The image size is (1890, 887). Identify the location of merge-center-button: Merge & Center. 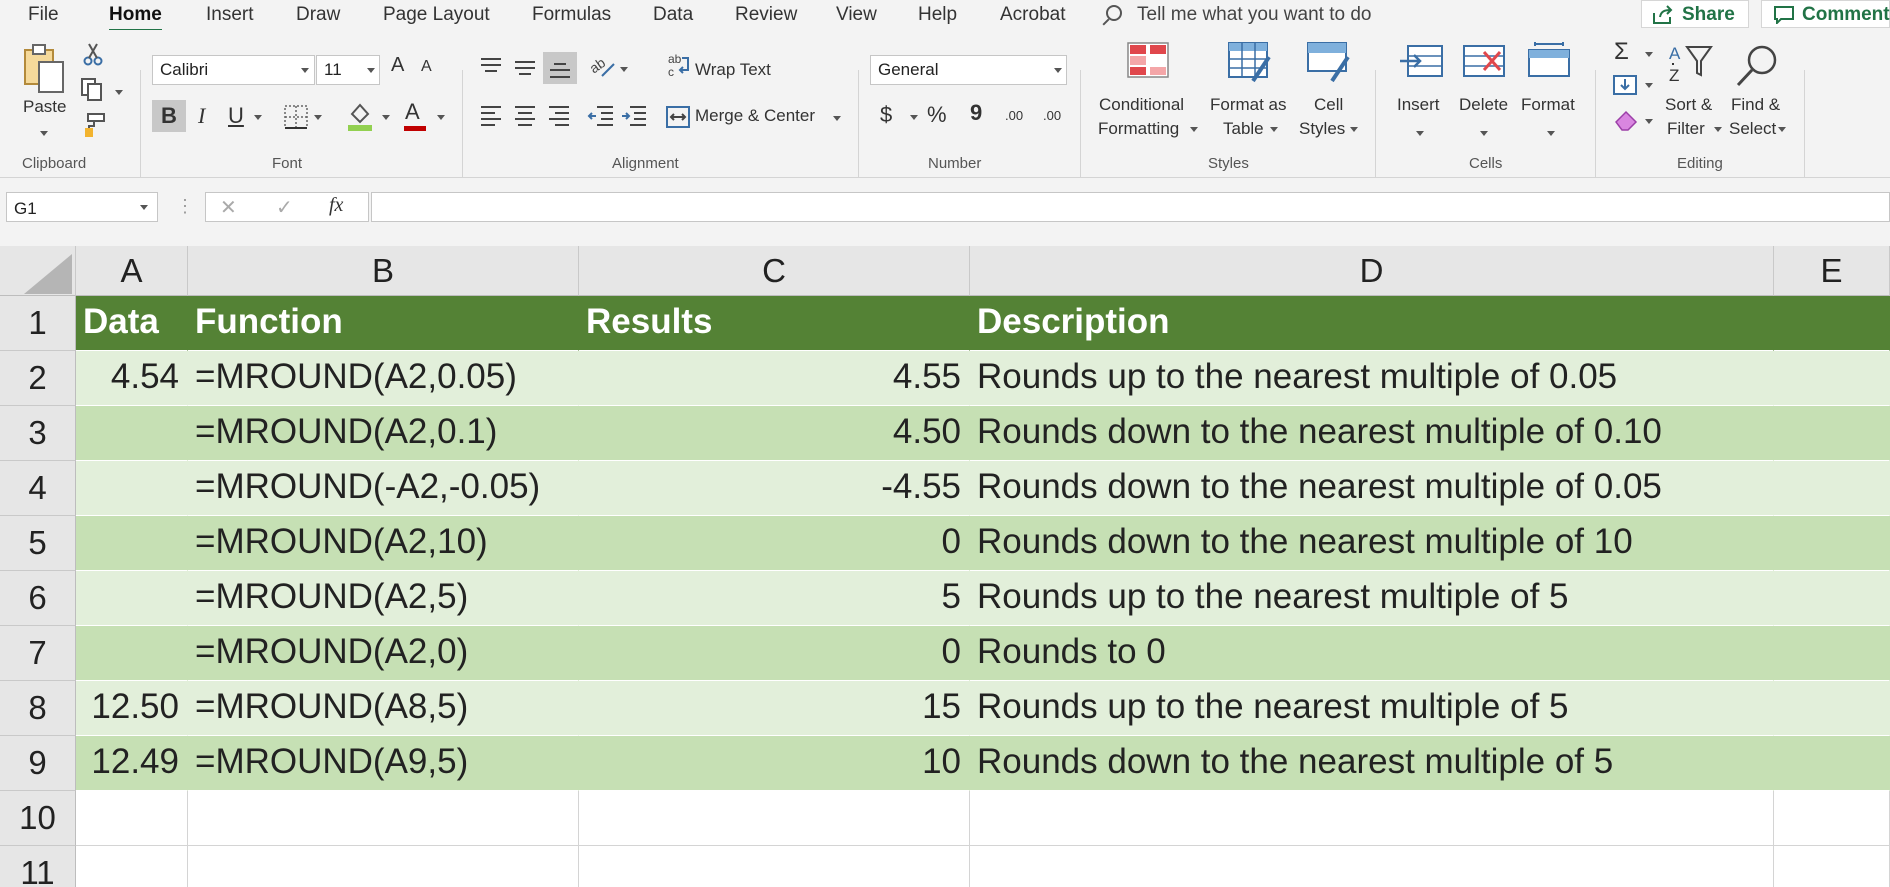
(755, 116).